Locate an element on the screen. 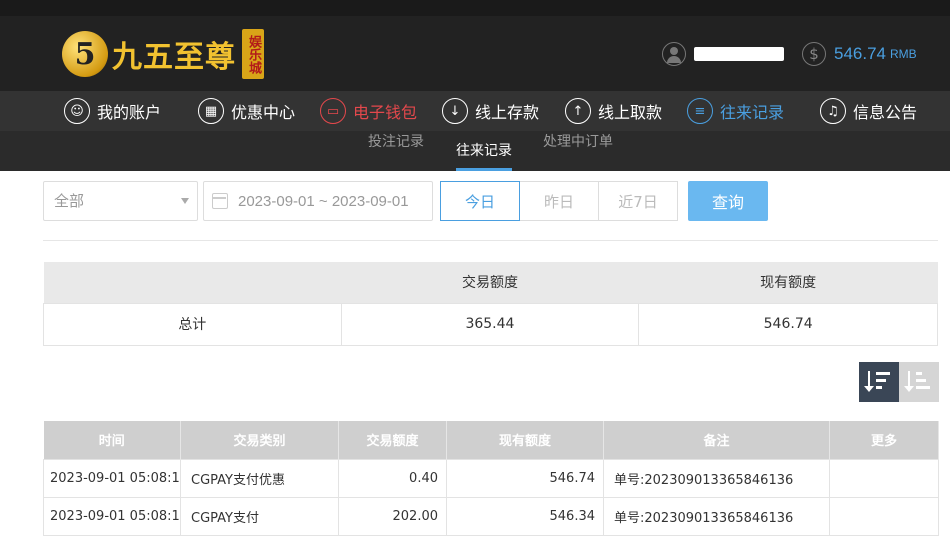 Image resolution: width=950 pixels, height=537 pixels. category-select: 全部 is located at coordinates (120, 201).